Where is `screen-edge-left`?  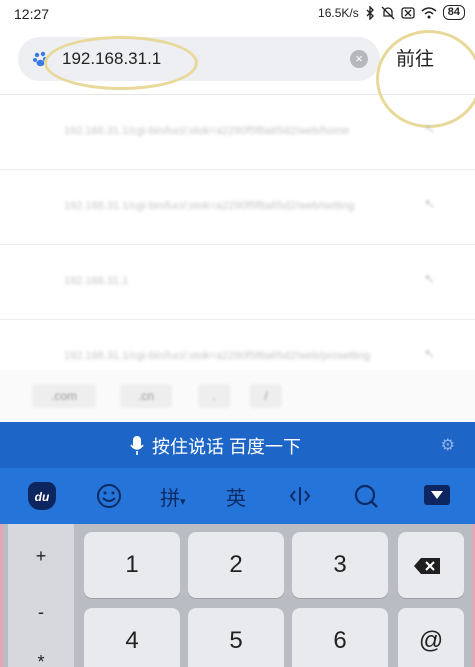 screen-edge-left is located at coordinates (1, 595).